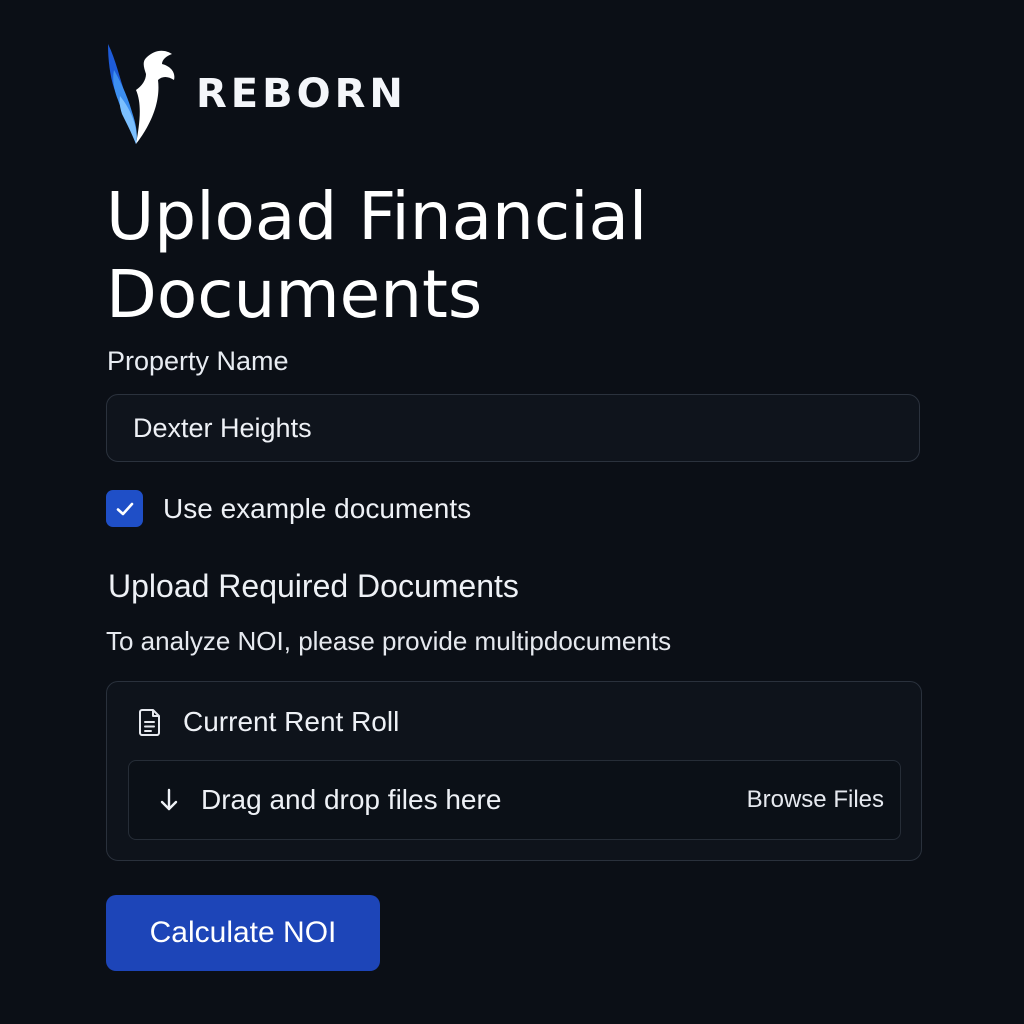 This screenshot has height=1024, width=1024. What do you see at coordinates (513, 428) in the screenshot?
I see `property-name-input` at bounding box center [513, 428].